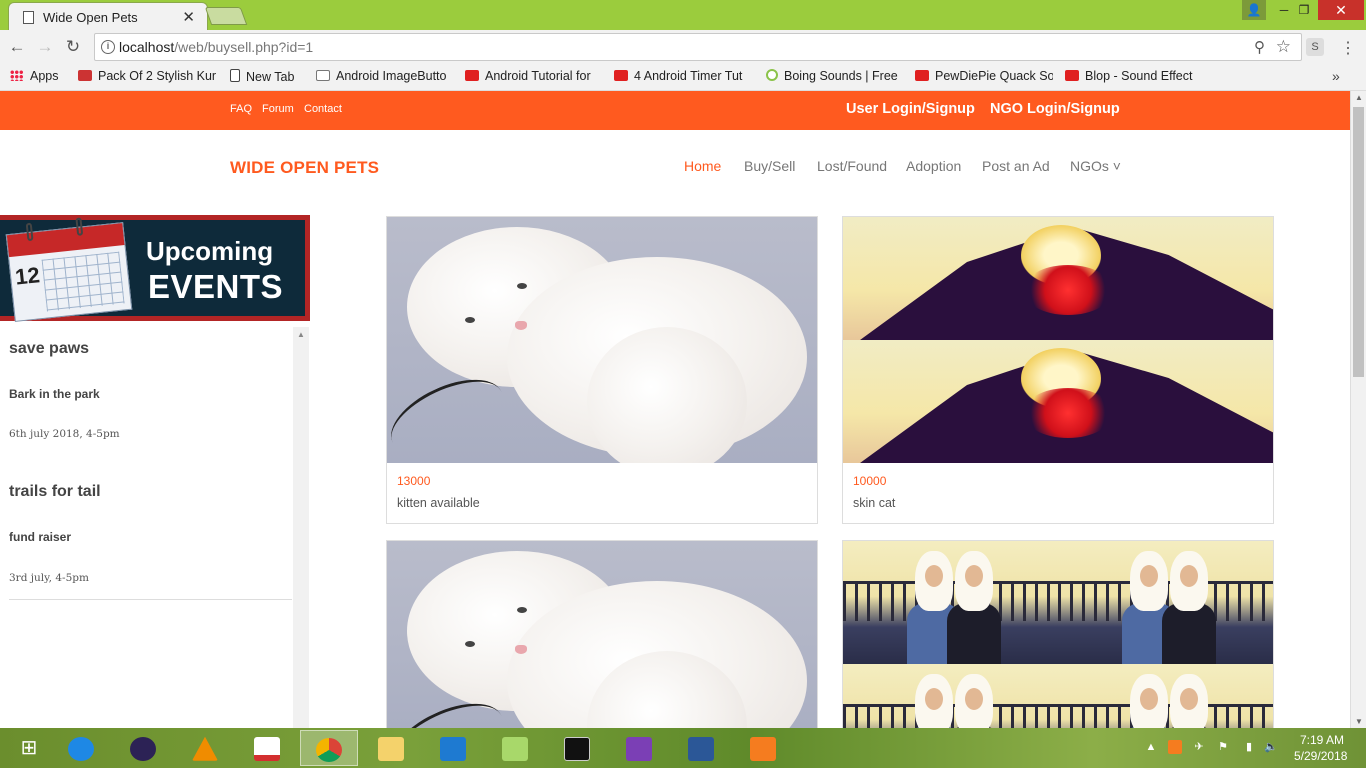 The height and width of the screenshot is (768, 1366). What do you see at coordinates (1304, 10) in the screenshot?
I see `maximize-button: ❐` at bounding box center [1304, 10].